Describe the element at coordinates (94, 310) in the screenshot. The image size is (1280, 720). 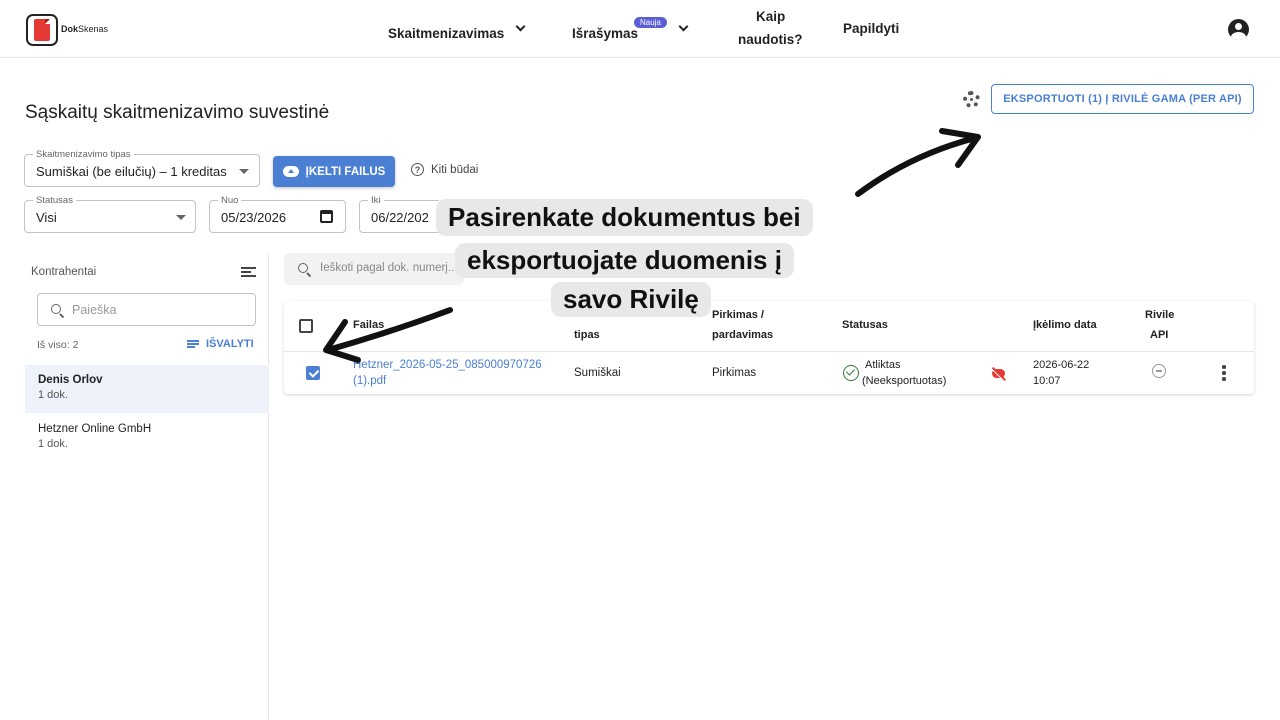
I see `search-placeholder: Paieška` at that location.